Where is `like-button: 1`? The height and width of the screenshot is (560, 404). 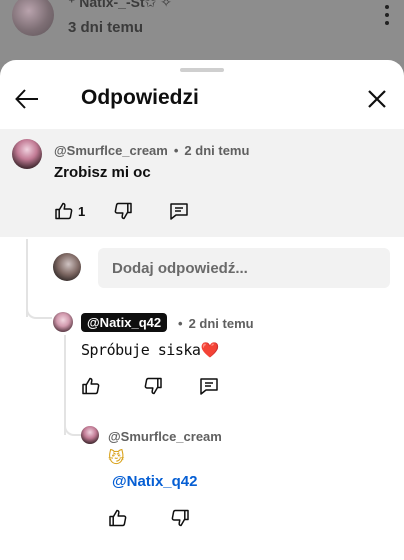 like-button: 1 is located at coordinates (69, 211).